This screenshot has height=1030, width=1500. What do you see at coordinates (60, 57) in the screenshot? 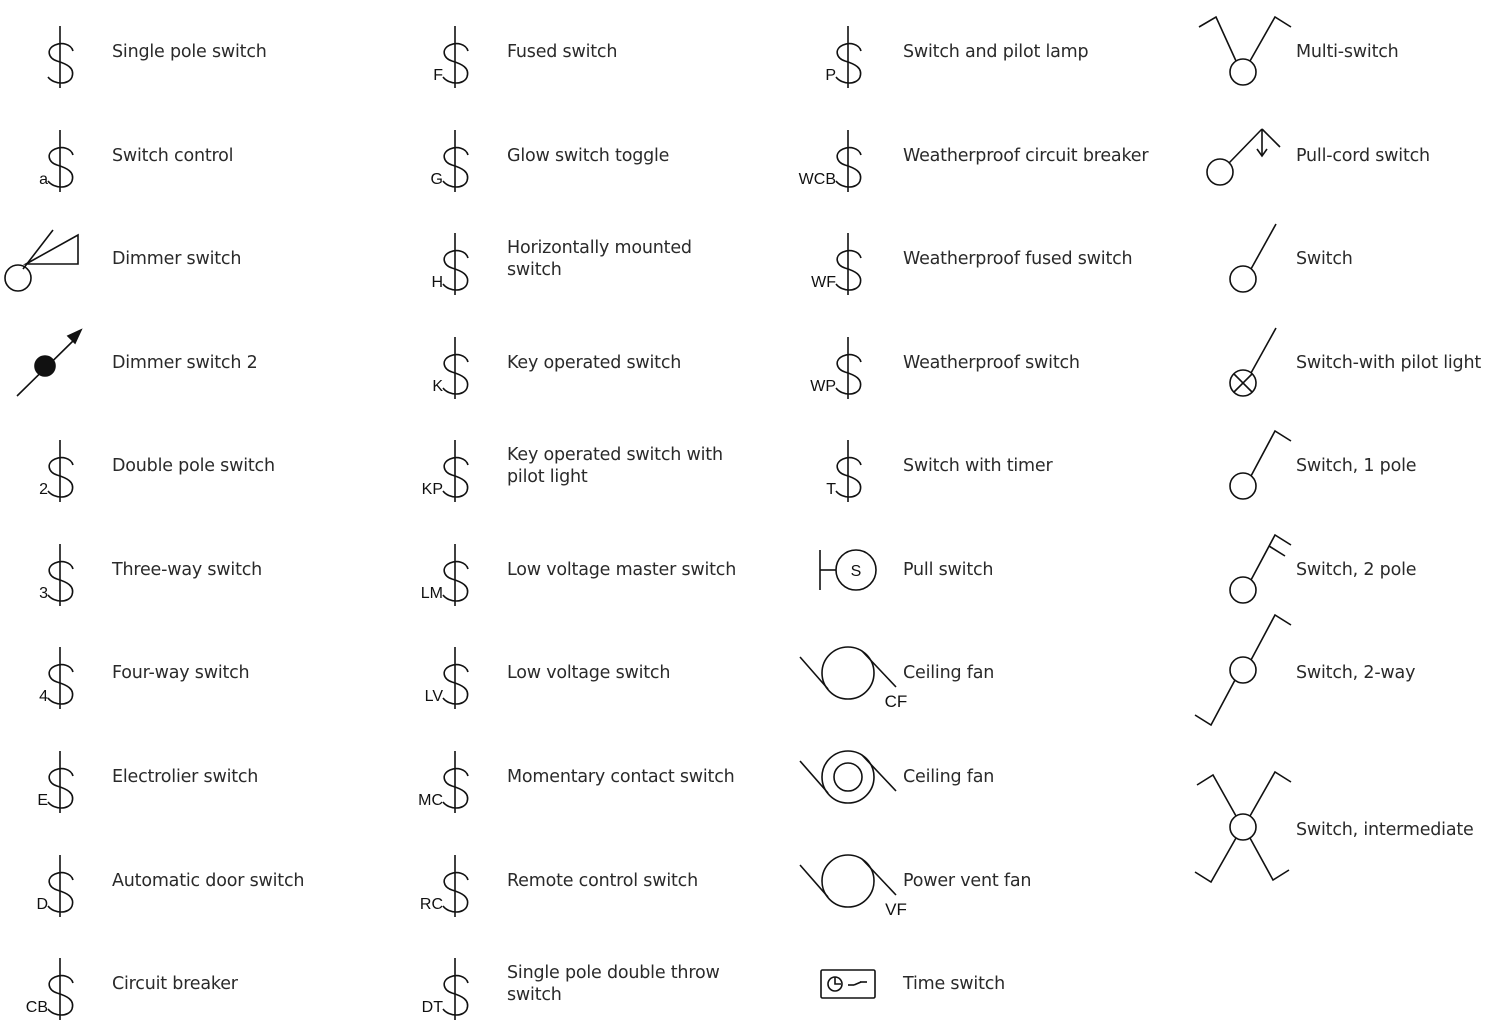
I see `dollar-switch-icon` at bounding box center [60, 57].